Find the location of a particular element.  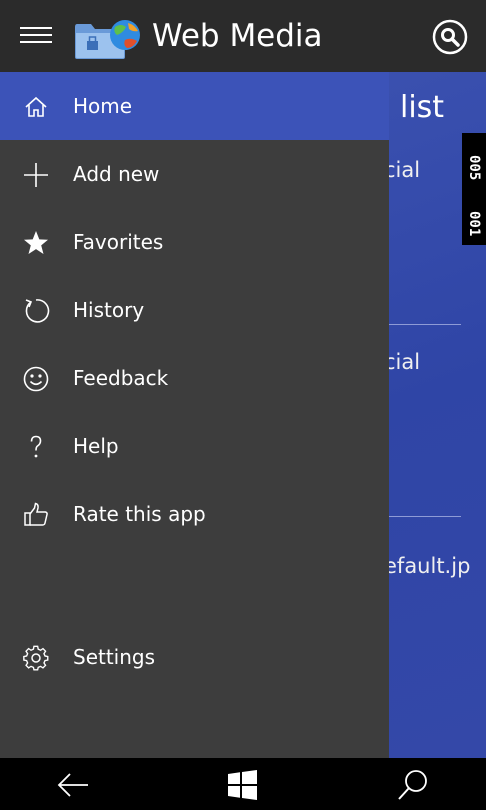

folder-globe-icon is located at coordinates (107, 39).